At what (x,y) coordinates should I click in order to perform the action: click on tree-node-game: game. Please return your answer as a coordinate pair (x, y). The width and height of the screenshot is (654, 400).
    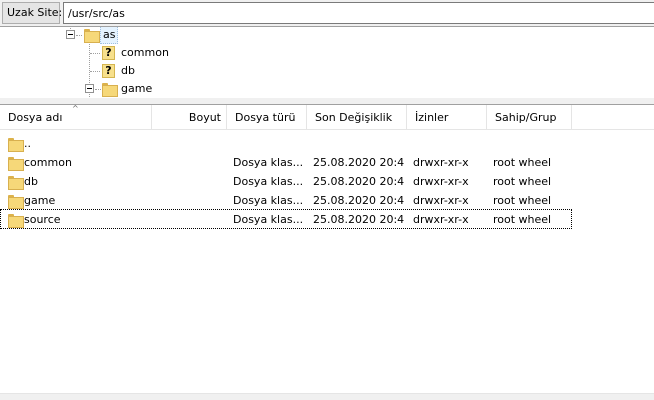
    Looking at the image, I should click on (327, 89).